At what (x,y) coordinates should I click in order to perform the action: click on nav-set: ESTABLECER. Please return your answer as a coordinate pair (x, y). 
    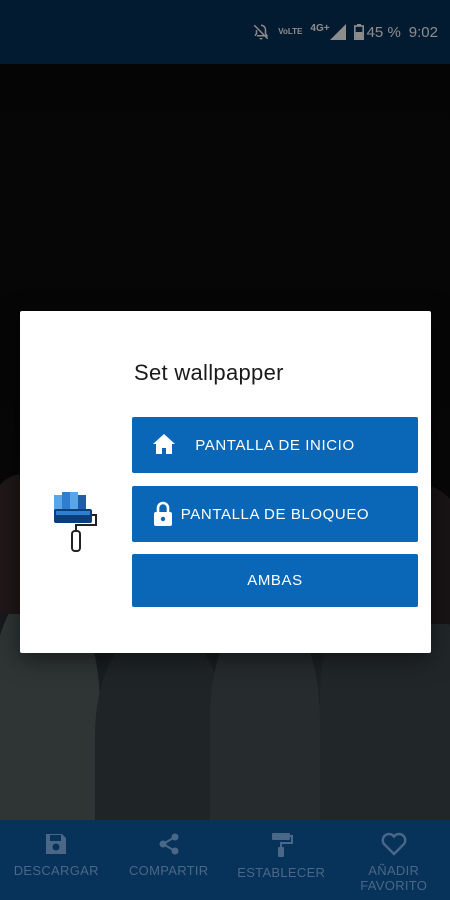
    Looking at the image, I should click on (281, 860).